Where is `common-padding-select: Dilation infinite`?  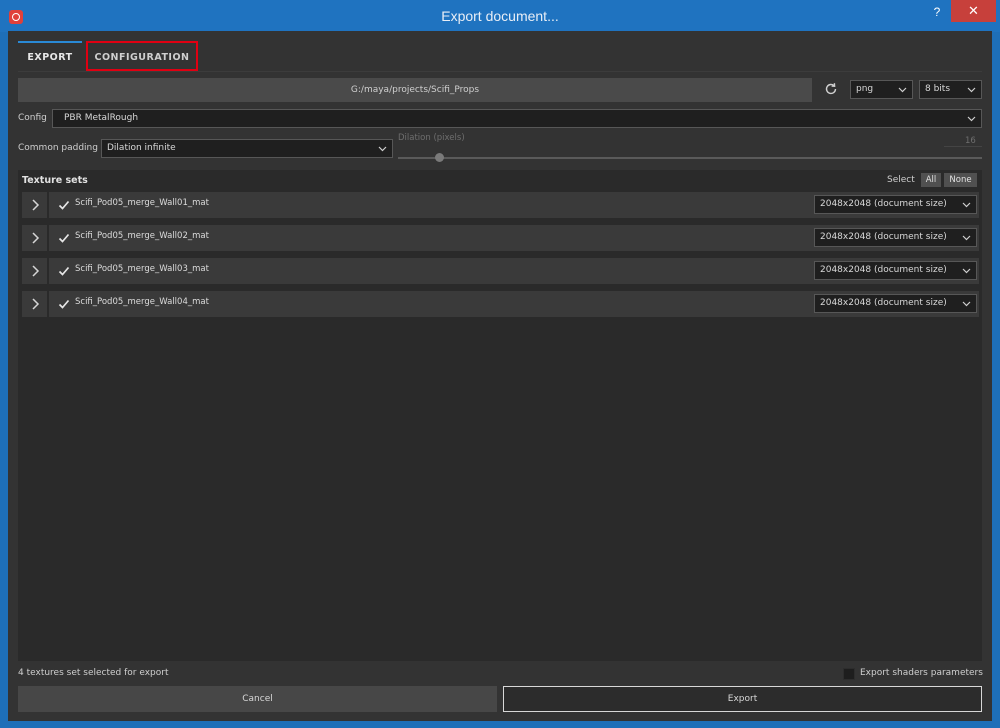
common-padding-select: Dilation infinite is located at coordinates (247, 148).